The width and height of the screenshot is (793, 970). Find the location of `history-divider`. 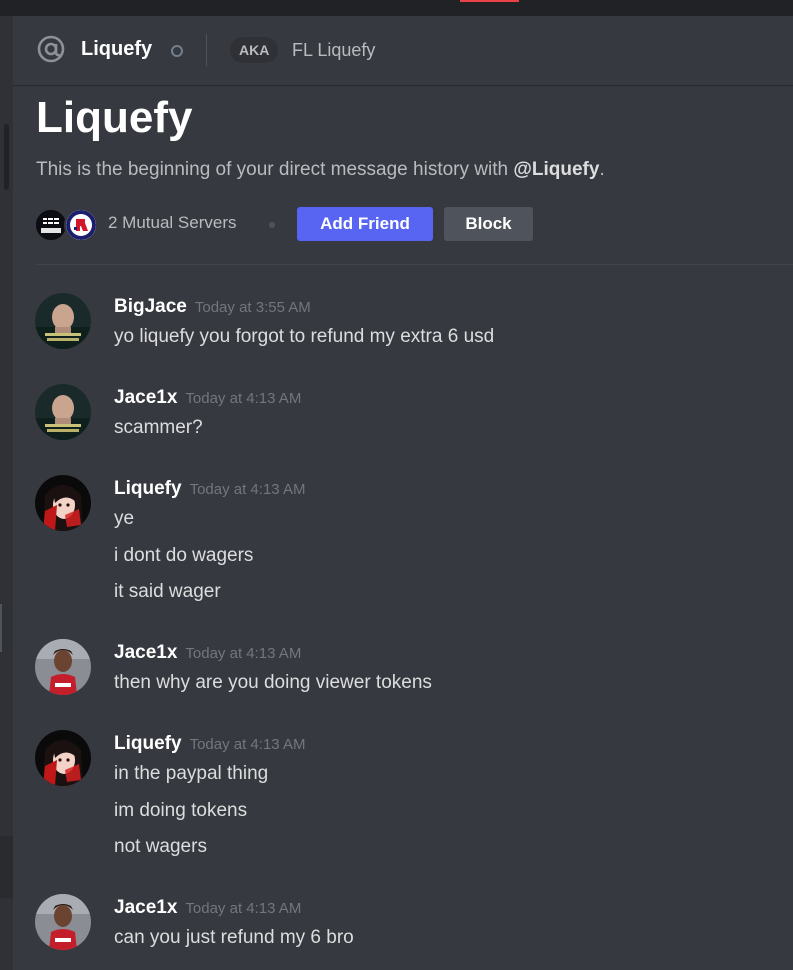

history-divider is located at coordinates (414, 264).